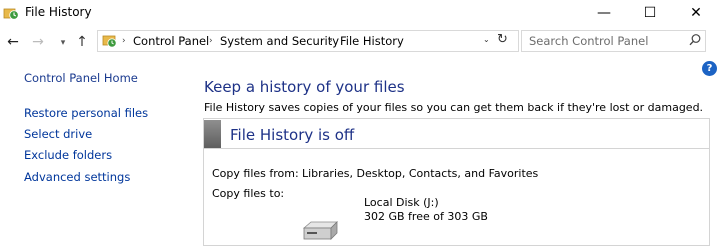  I want to click on status-indicator, so click(212, 134).